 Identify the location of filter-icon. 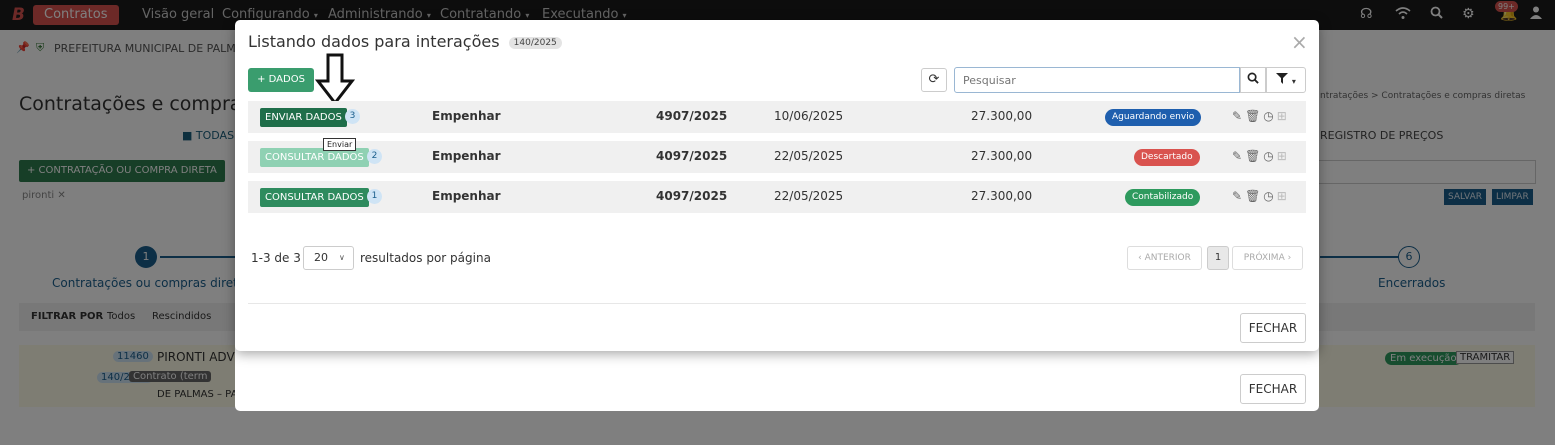
(1282, 78).